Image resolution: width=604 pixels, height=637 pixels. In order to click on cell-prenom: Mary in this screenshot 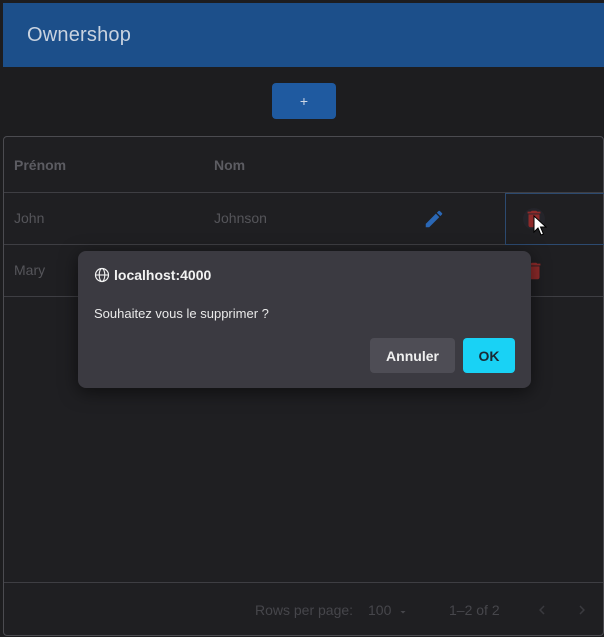, I will do `click(30, 270)`.